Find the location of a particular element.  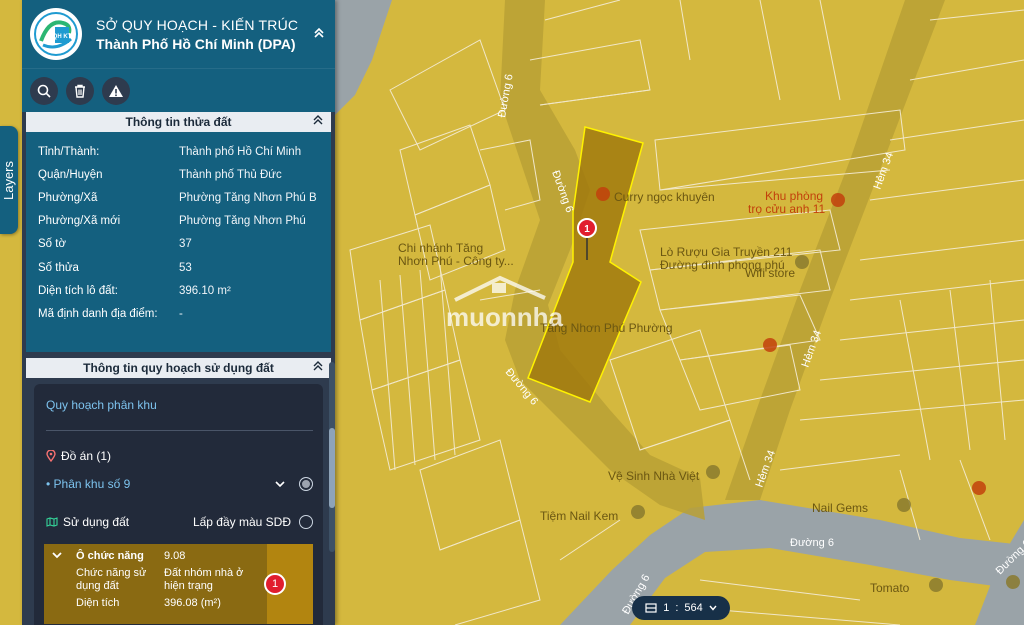

planning-info-title-text: Thông tin quy hoạch sử dụng đất is located at coordinates (178, 368).